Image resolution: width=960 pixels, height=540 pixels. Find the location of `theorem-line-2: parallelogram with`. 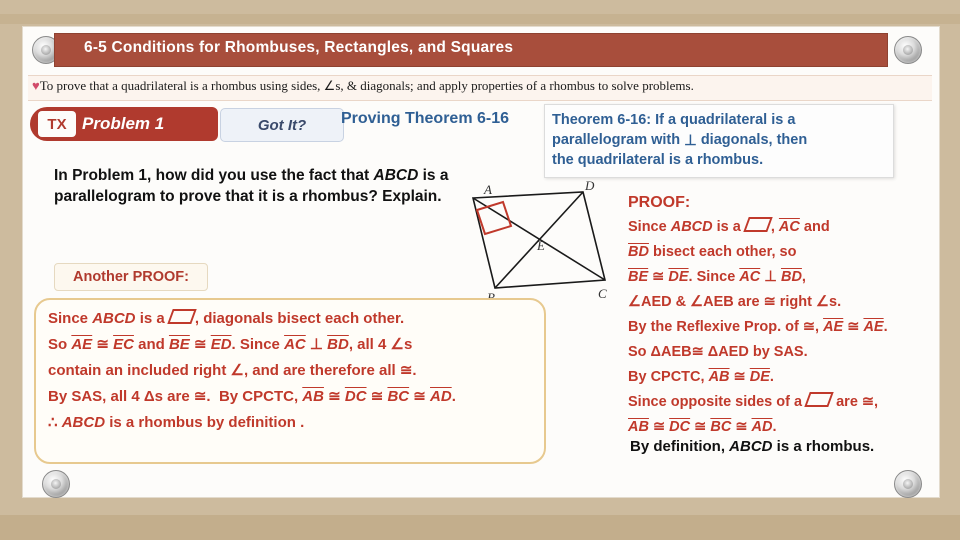

theorem-line-2: parallelogram with is located at coordinates (616, 140).